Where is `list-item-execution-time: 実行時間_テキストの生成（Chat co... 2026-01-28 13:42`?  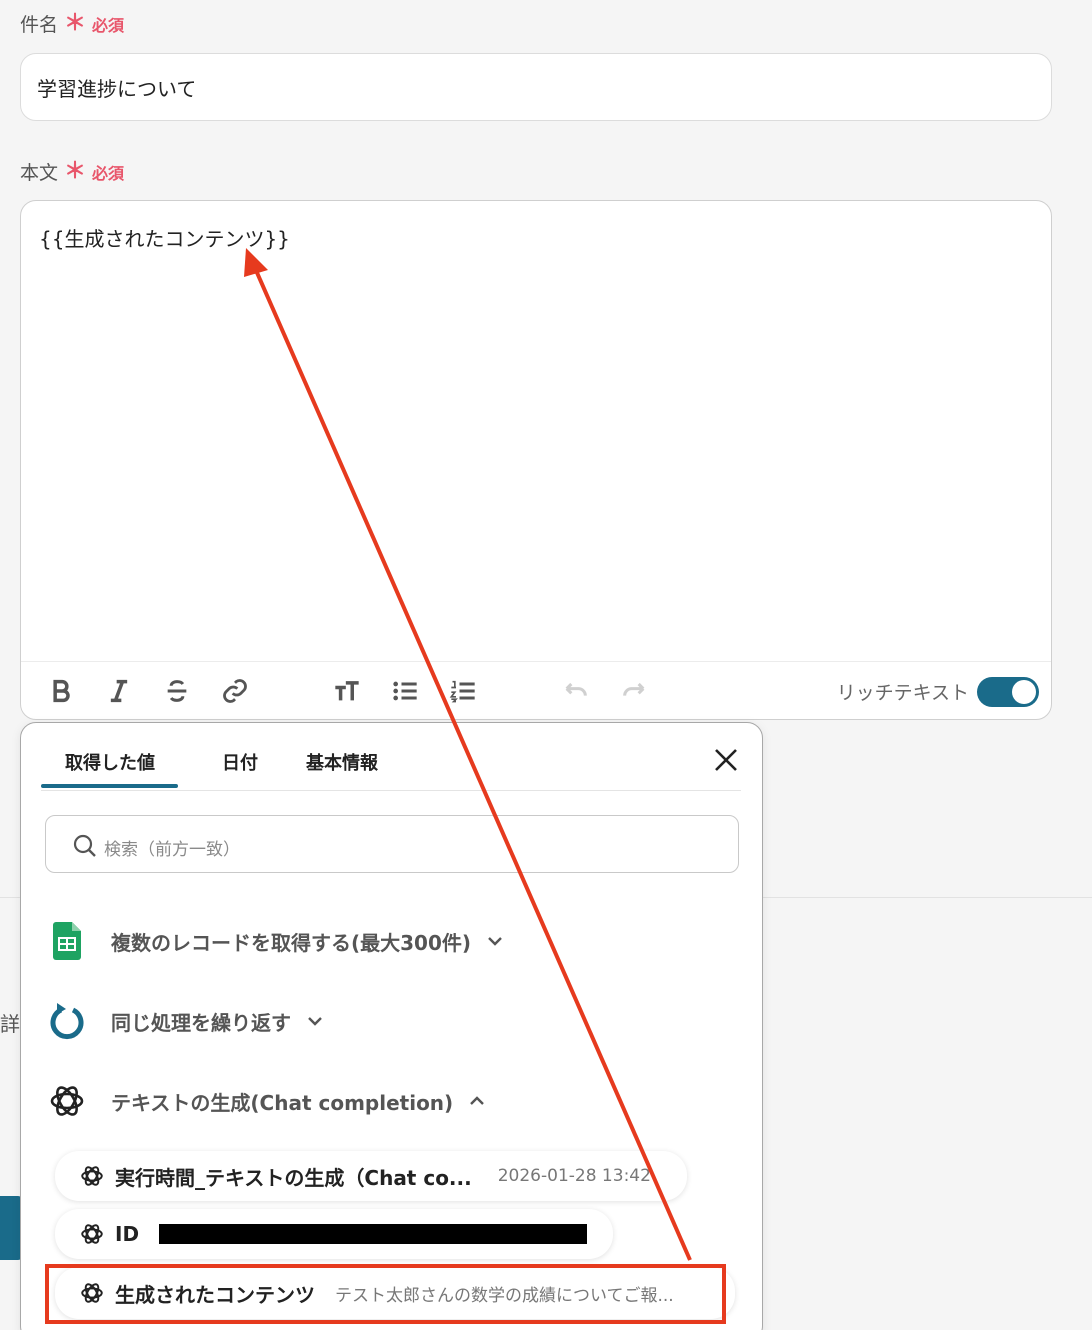 list-item-execution-time: 実行時間_テキストの生成（Chat co... 2026-01-28 13:42 is located at coordinates (371, 1176).